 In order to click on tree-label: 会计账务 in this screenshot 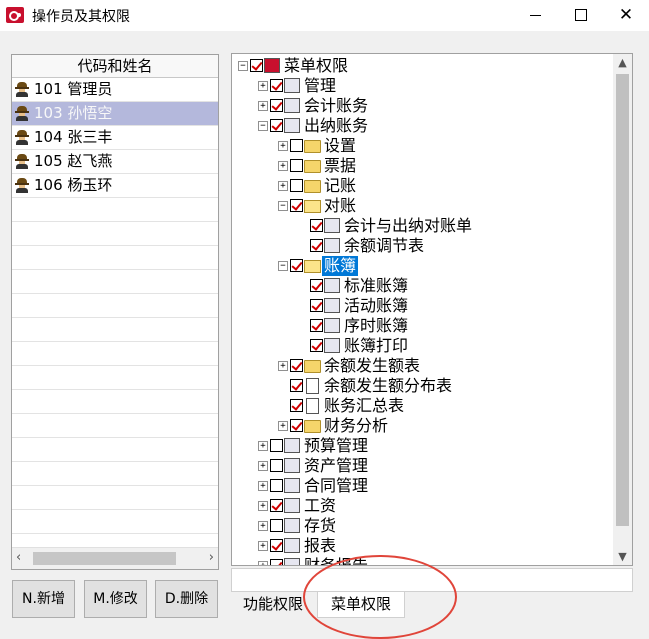, I will do `click(336, 105)`.